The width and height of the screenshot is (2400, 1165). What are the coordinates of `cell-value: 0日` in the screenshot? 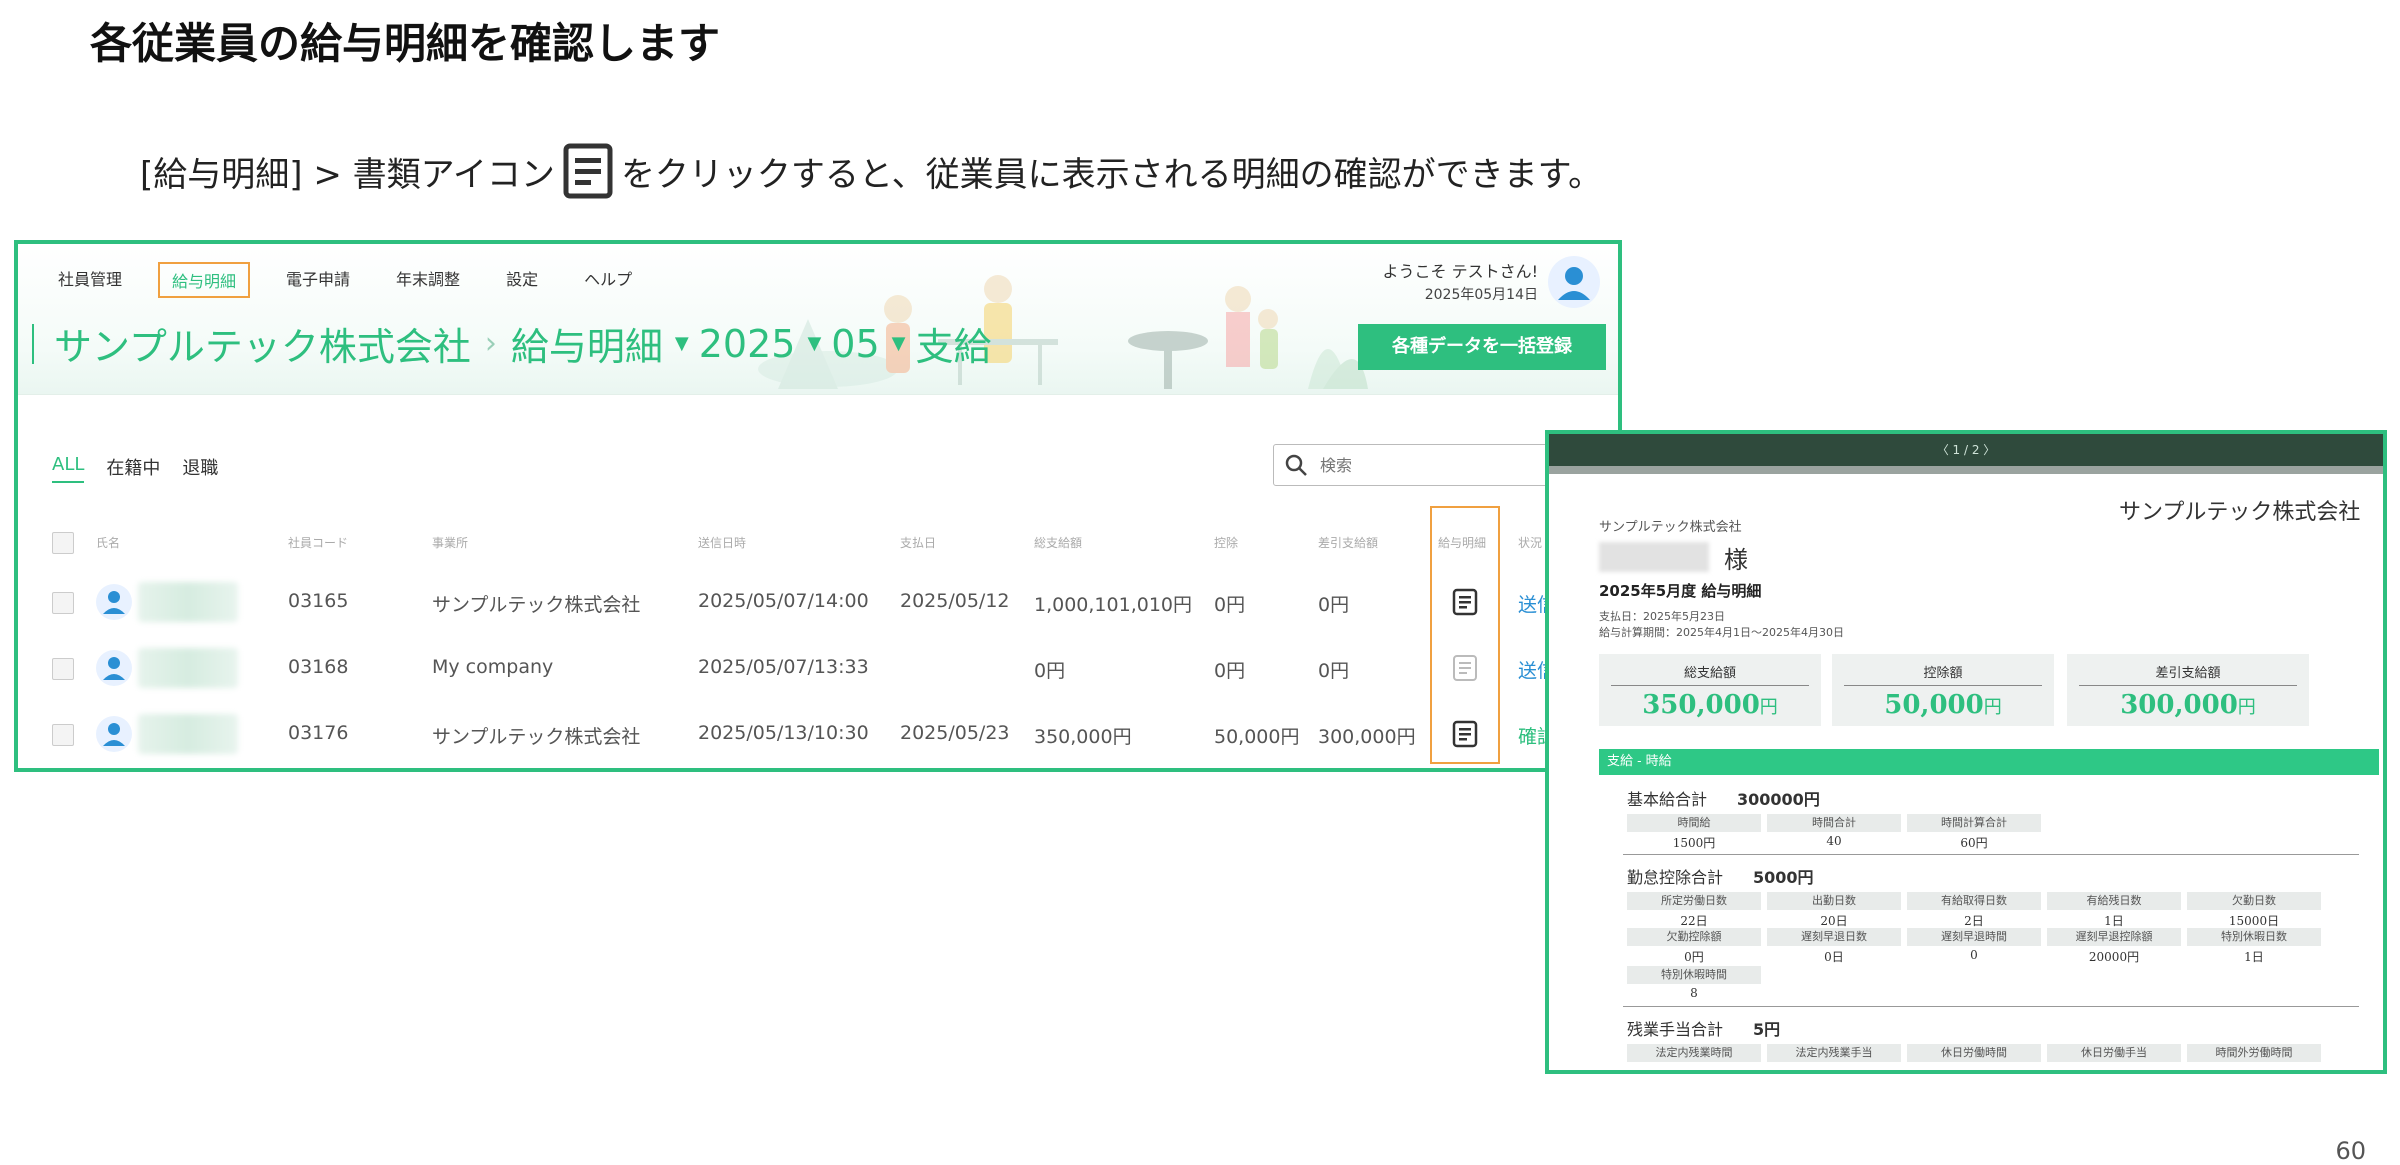 It's located at (1834, 957).